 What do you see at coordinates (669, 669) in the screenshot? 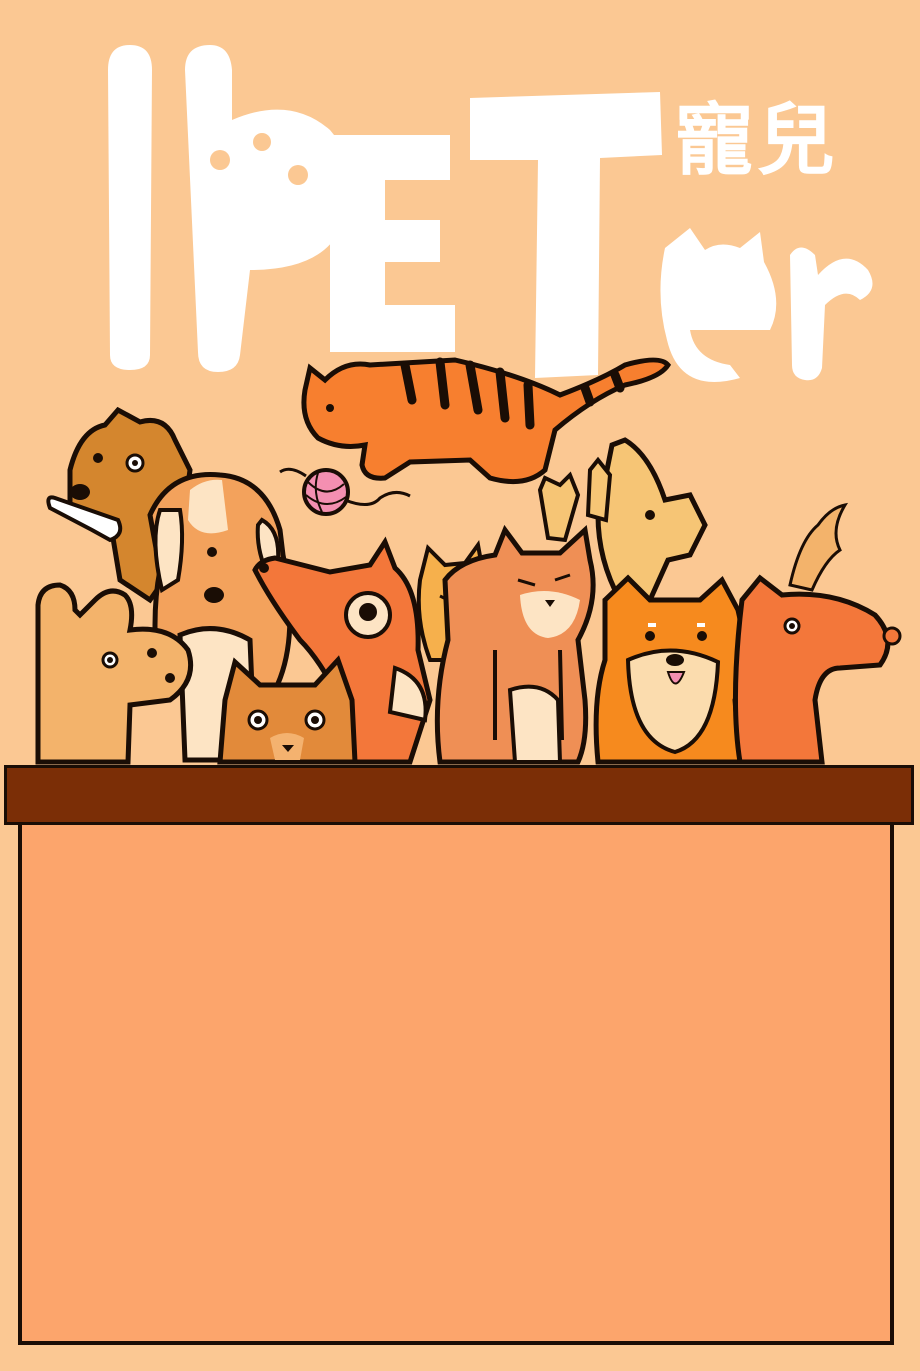
I see `shiba-dog-icon` at bounding box center [669, 669].